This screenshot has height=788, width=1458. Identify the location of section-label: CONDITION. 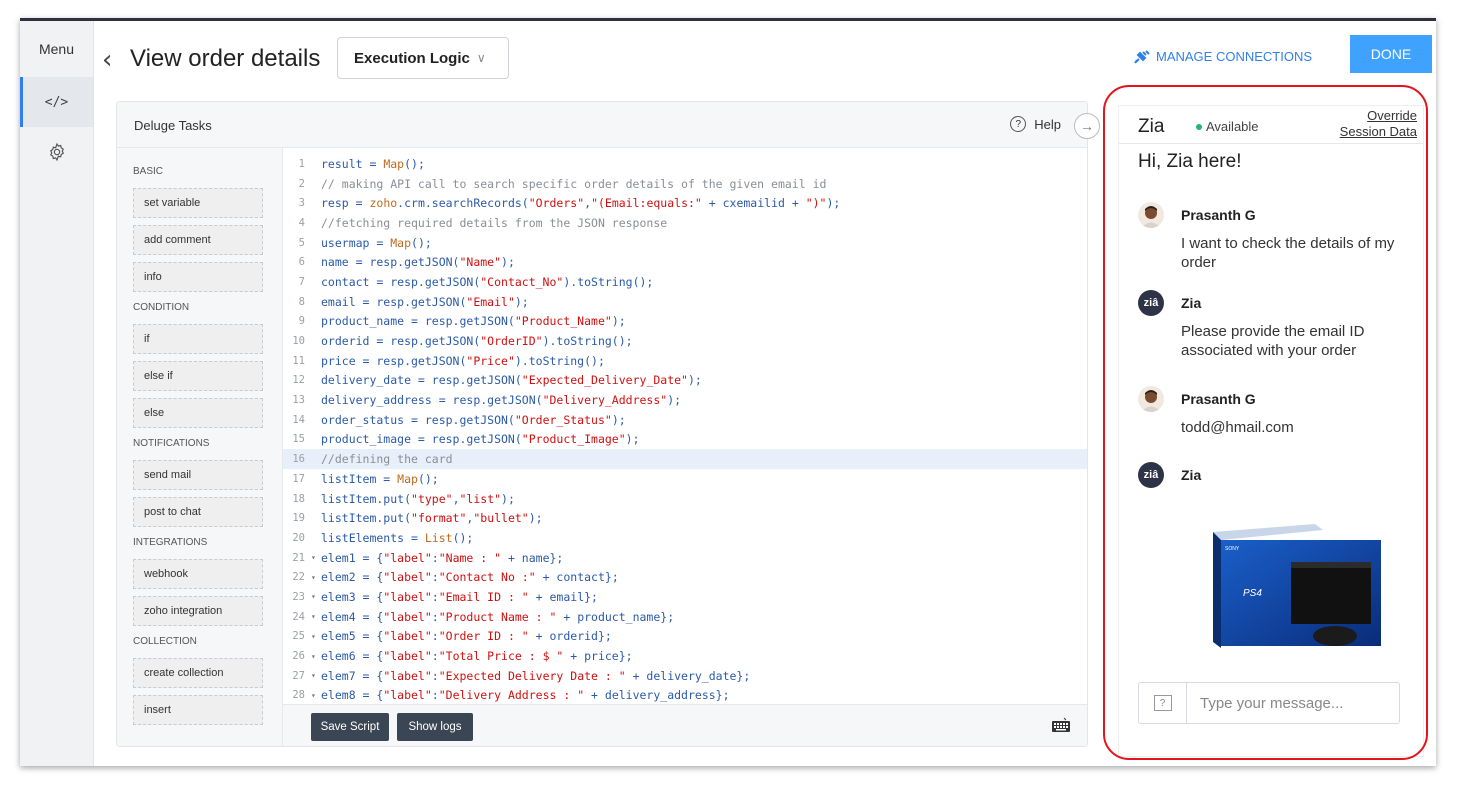
(161, 307).